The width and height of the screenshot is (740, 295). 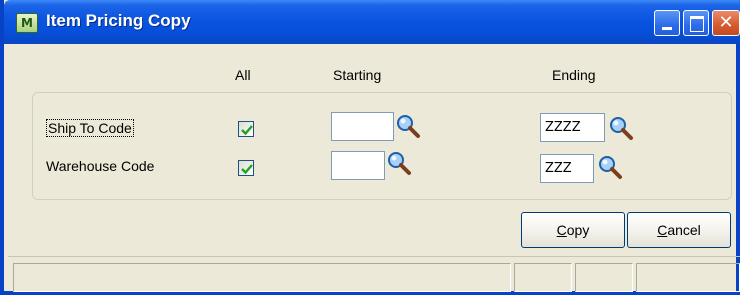 I want to click on minimize-button, so click(x=667, y=23).